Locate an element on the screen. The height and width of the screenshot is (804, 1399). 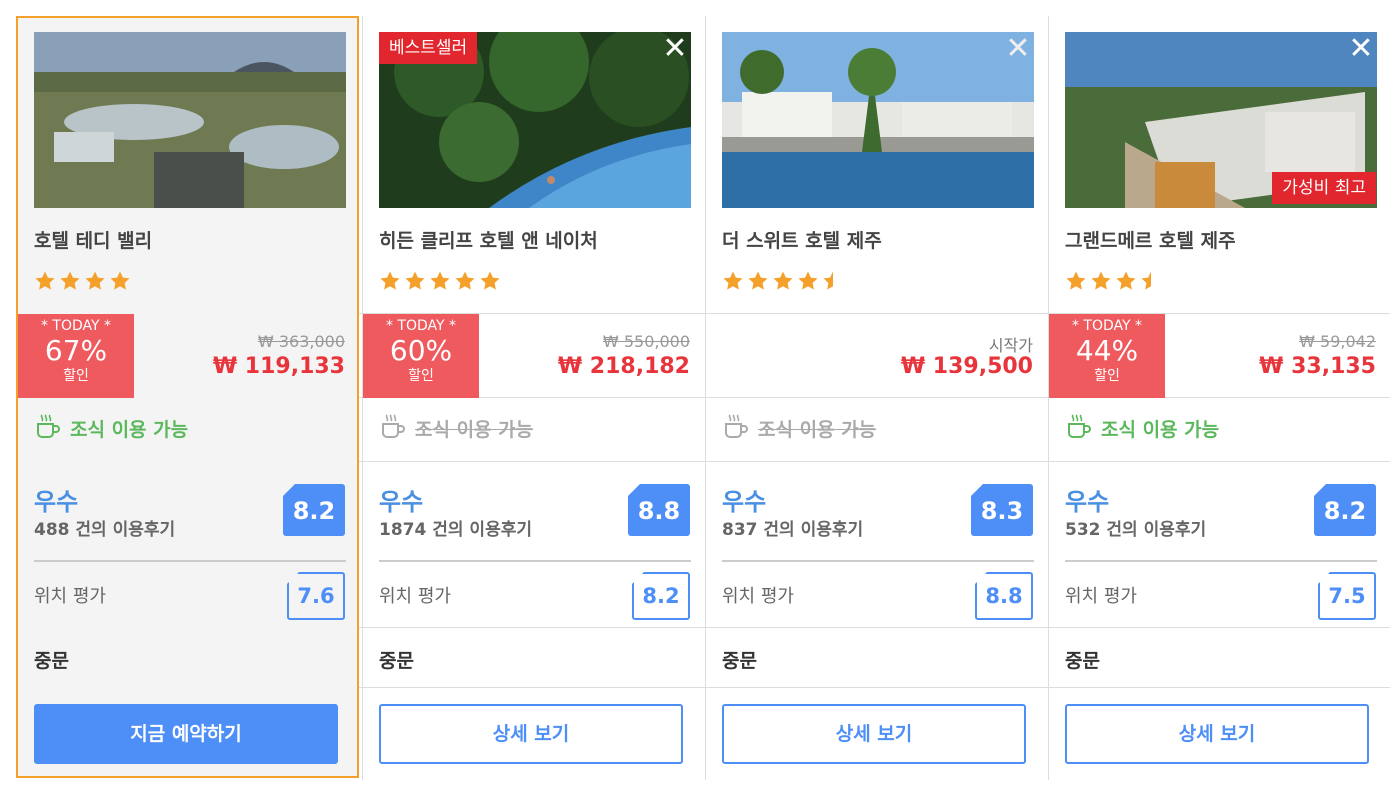
sale-price: ₩ 33,135 is located at coordinates (1317, 366).